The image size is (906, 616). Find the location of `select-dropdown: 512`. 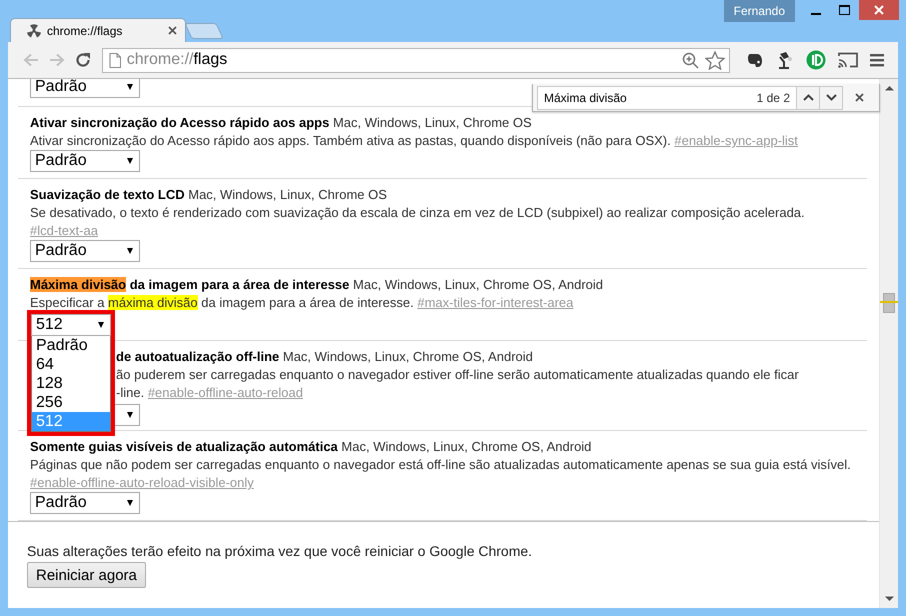

select-dropdown: 512 is located at coordinates (71, 325).